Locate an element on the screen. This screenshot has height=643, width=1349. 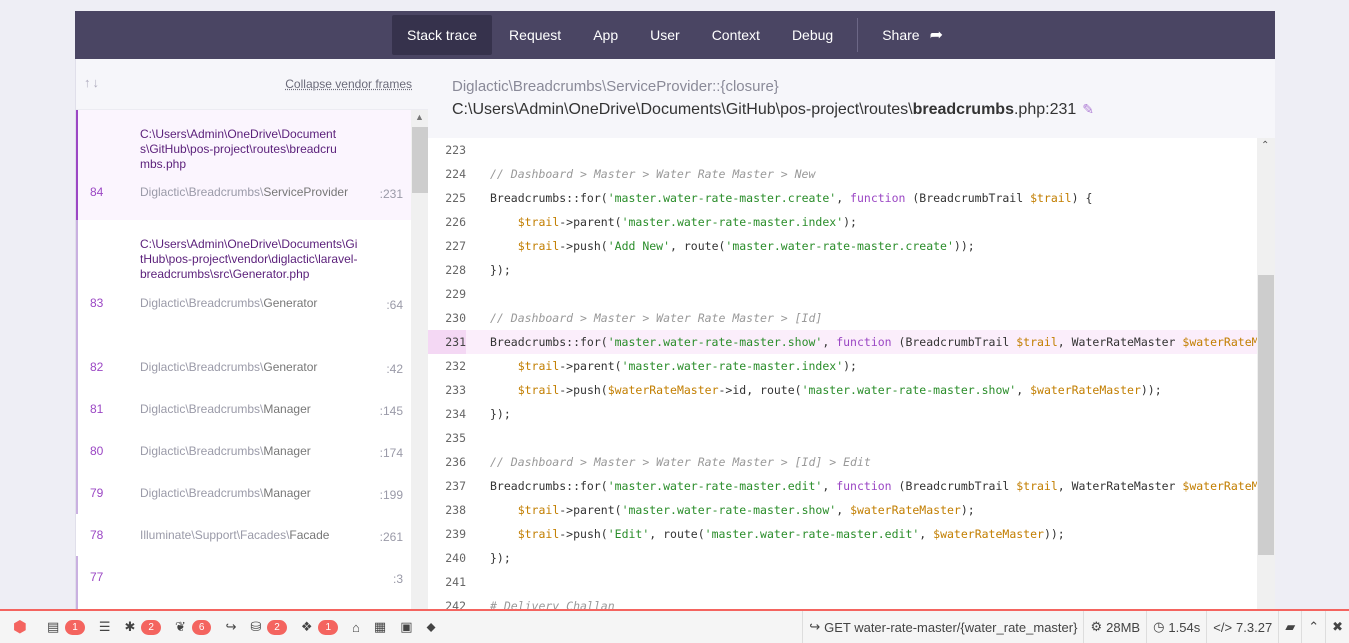
line-number: 235 is located at coordinates (447, 438).